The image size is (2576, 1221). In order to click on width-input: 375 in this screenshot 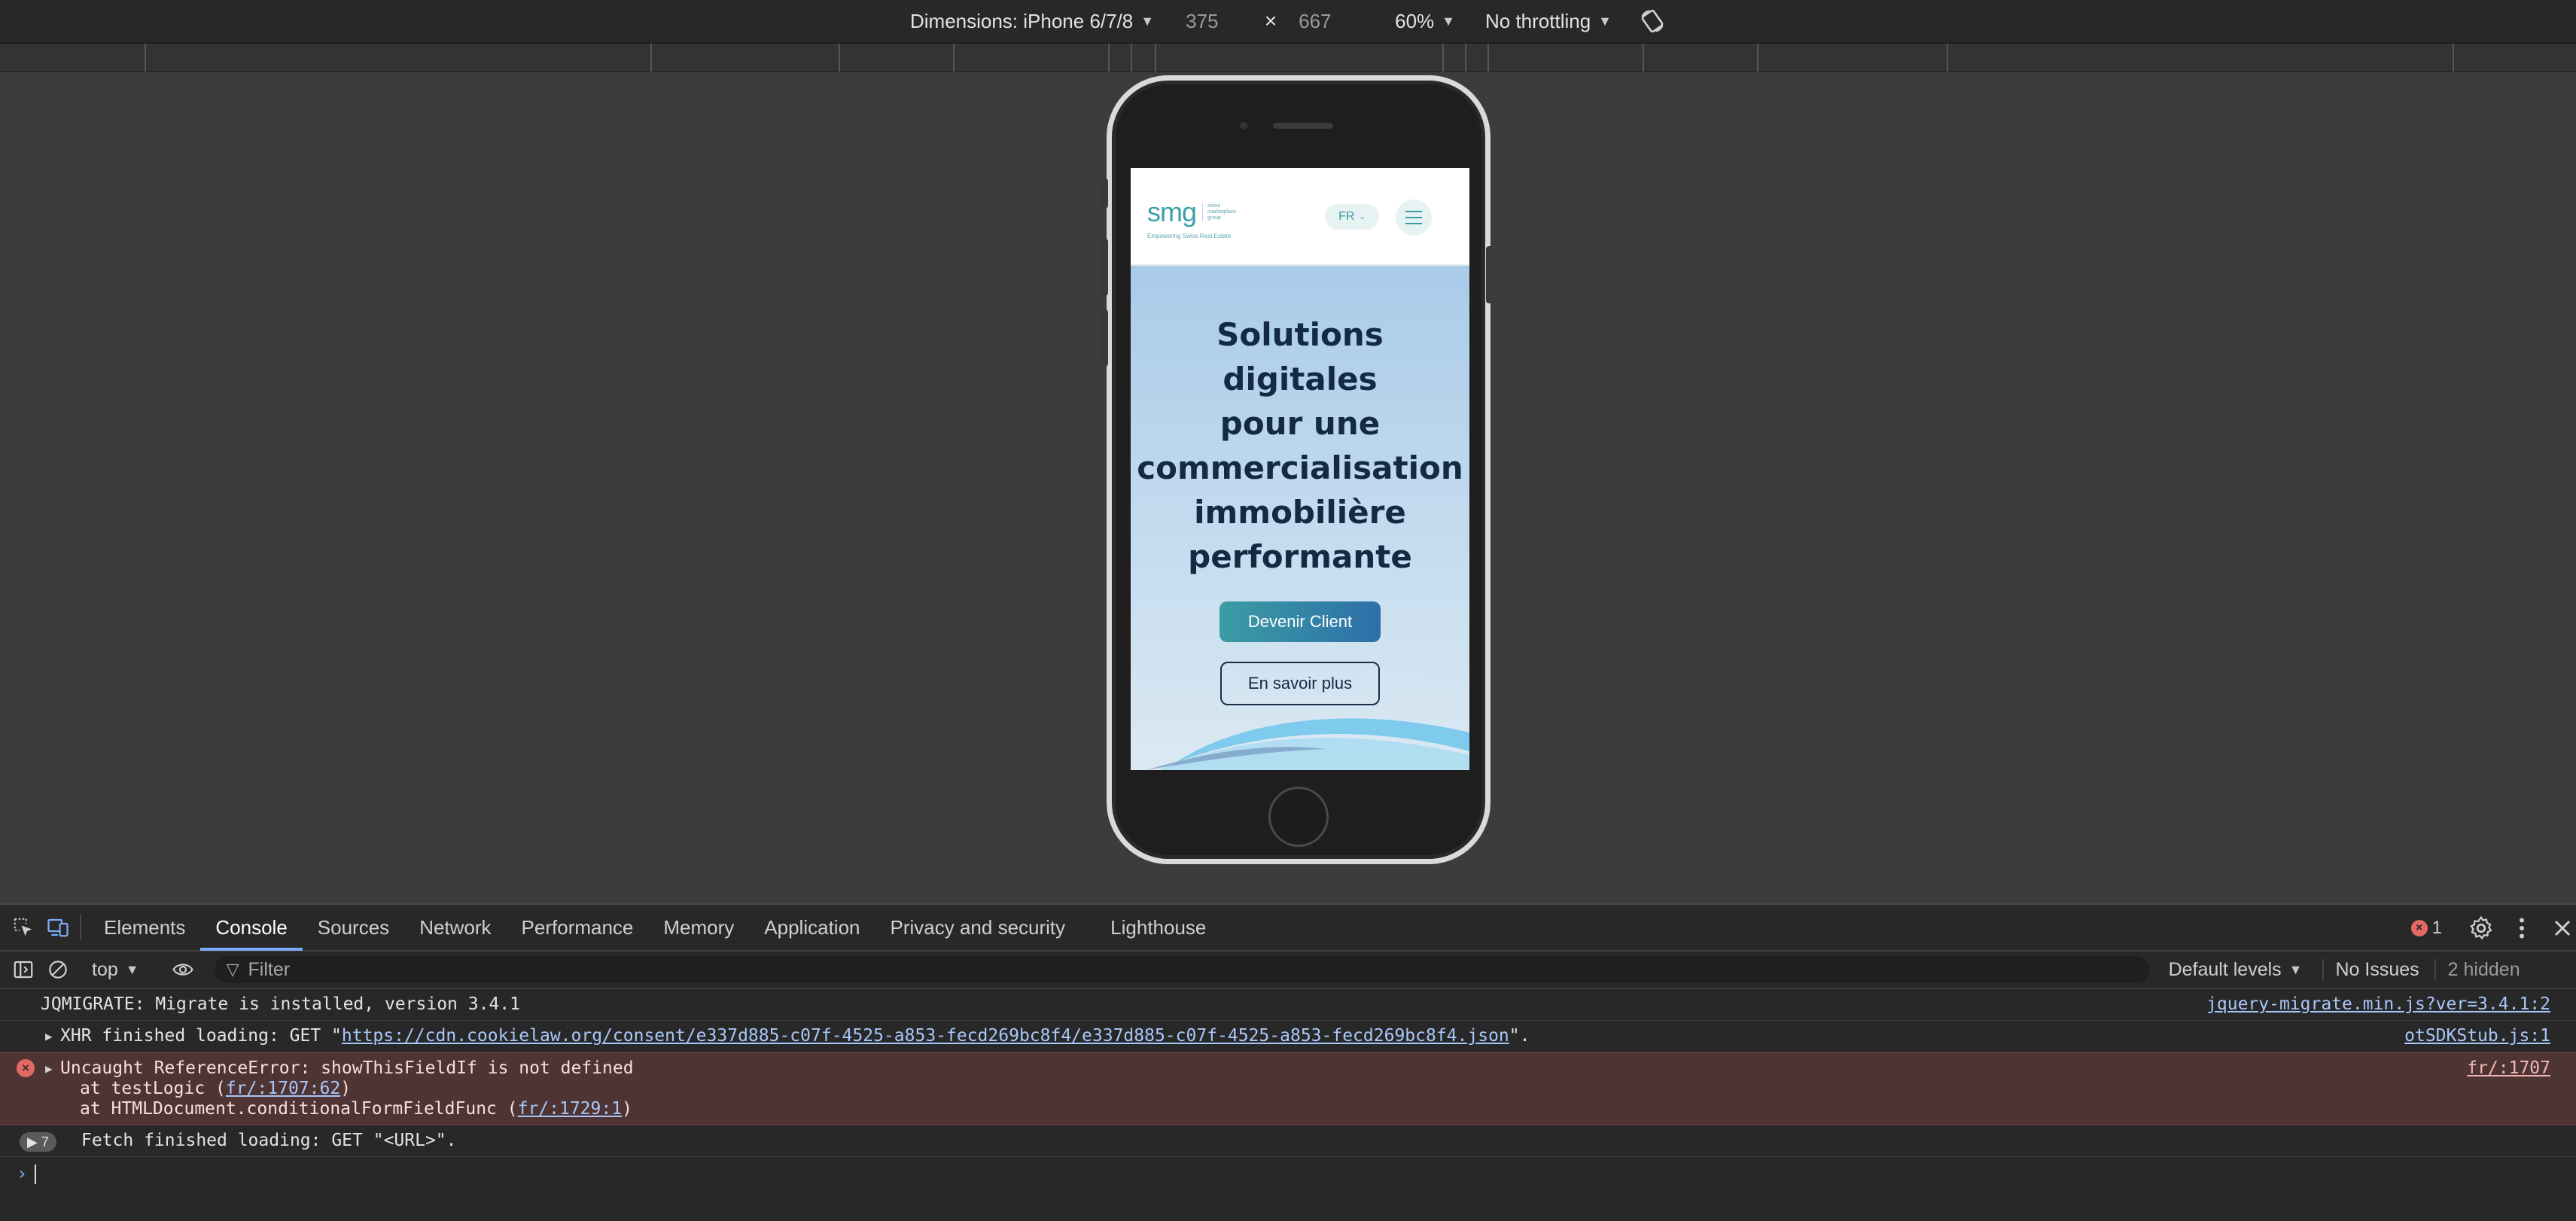, I will do `click(1214, 21)`.